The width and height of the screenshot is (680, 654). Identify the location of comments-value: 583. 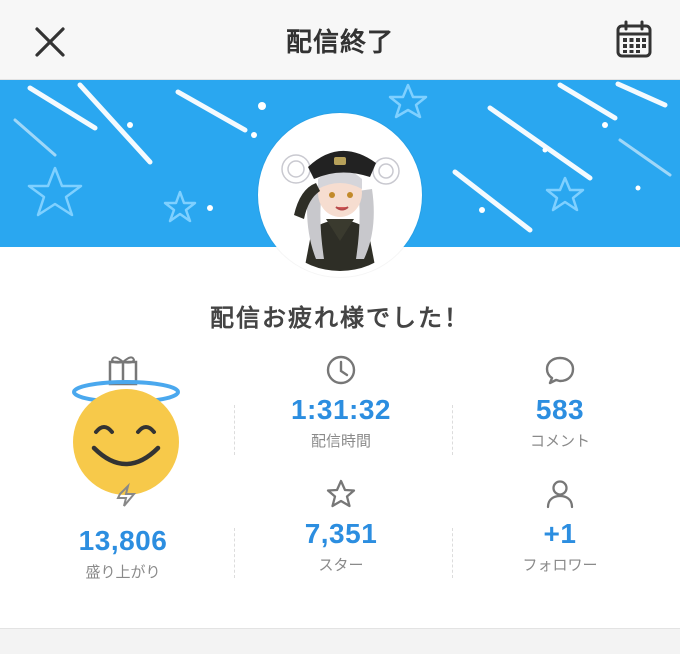
(560, 409).